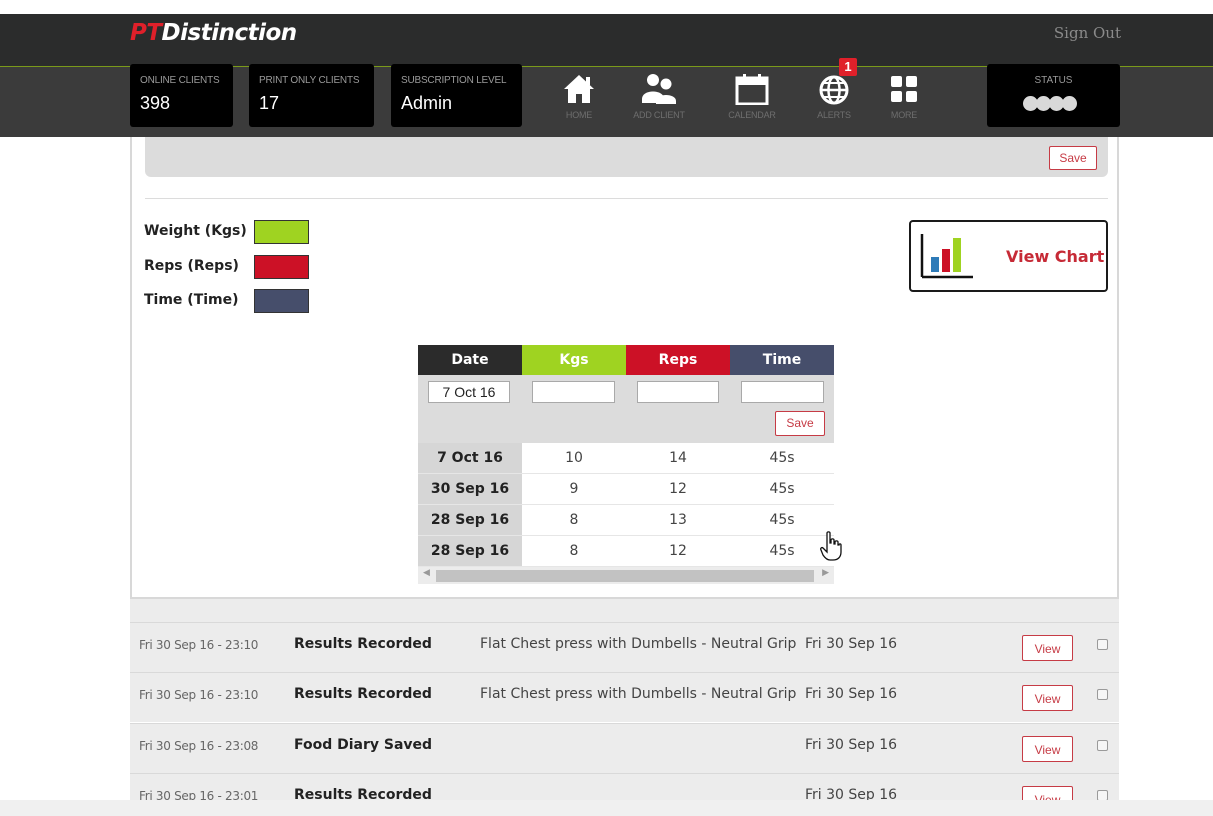 The image size is (1213, 816). What do you see at coordinates (573, 392) in the screenshot?
I see `kgs-input` at bounding box center [573, 392].